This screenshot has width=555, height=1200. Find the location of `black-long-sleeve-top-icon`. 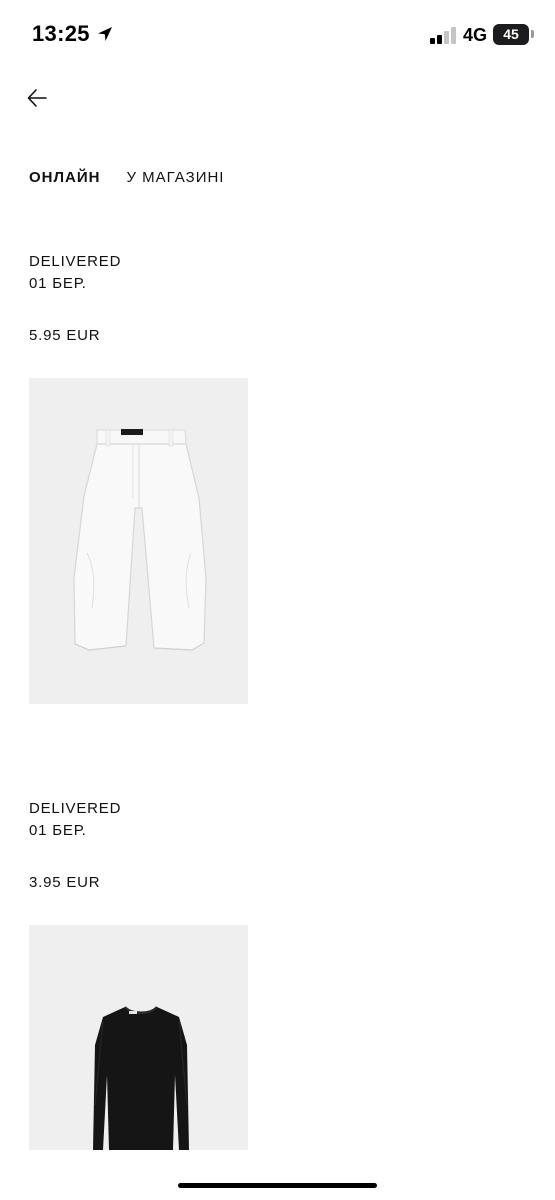

black-long-sleeve-top-icon is located at coordinates (138, 1037).